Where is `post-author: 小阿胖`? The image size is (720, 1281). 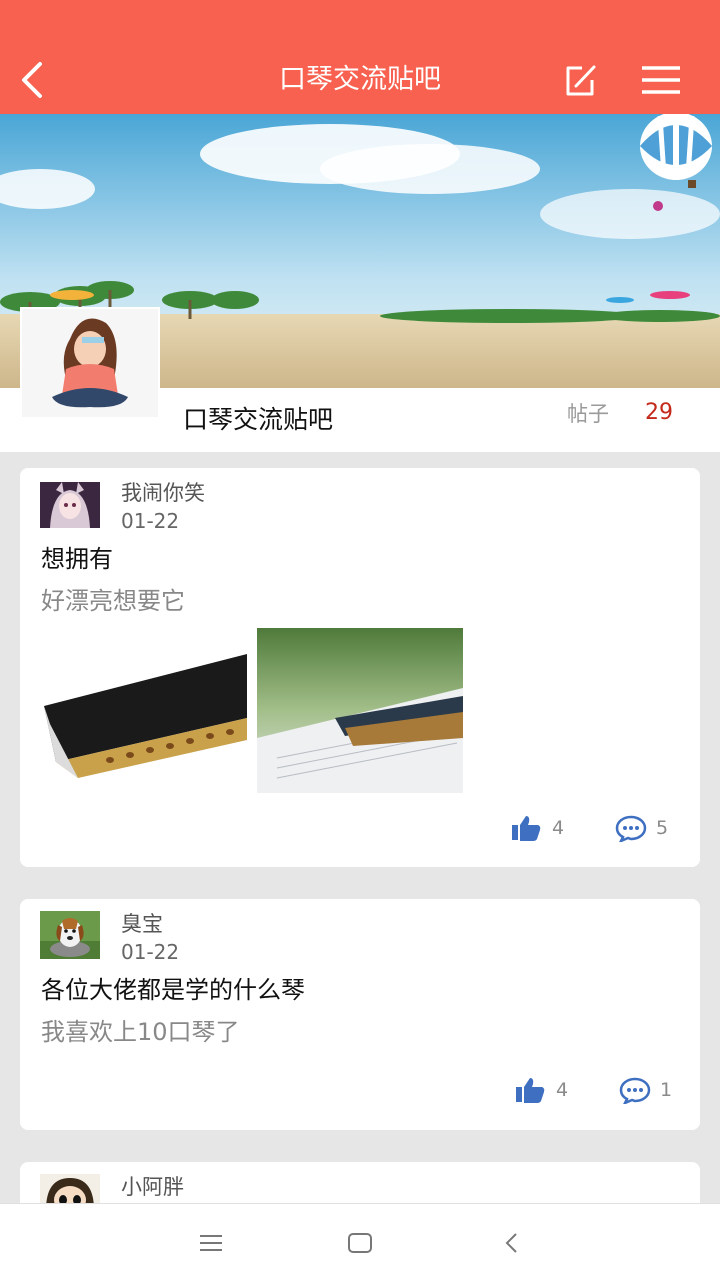
post-author: 小阿胖 is located at coordinates (152, 1187).